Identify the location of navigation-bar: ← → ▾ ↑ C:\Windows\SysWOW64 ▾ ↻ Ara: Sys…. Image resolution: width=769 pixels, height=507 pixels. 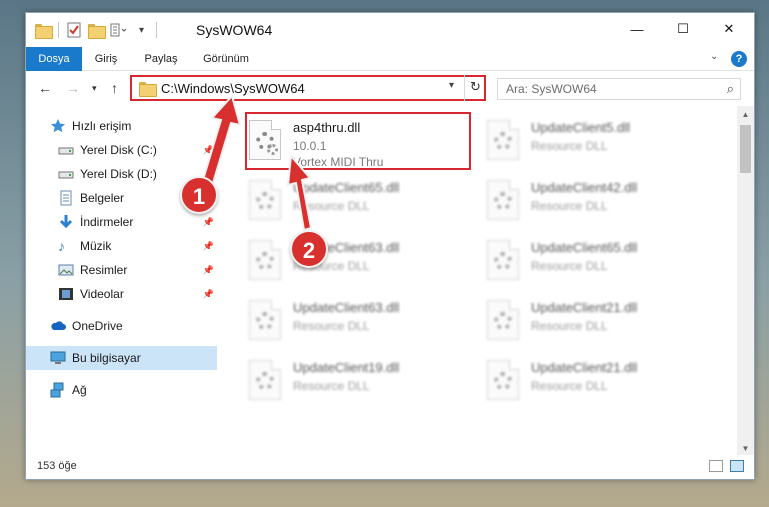
(390, 89).